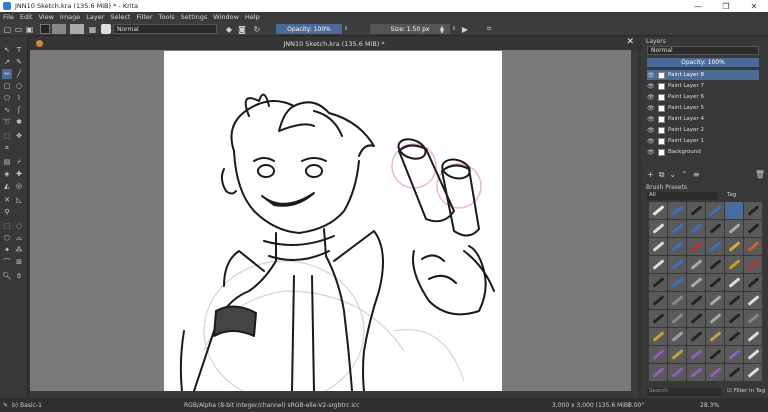 The width and height of the screenshot is (768, 412). I want to click on mirror-horizontal-icon: ⧫, so click(442, 29).